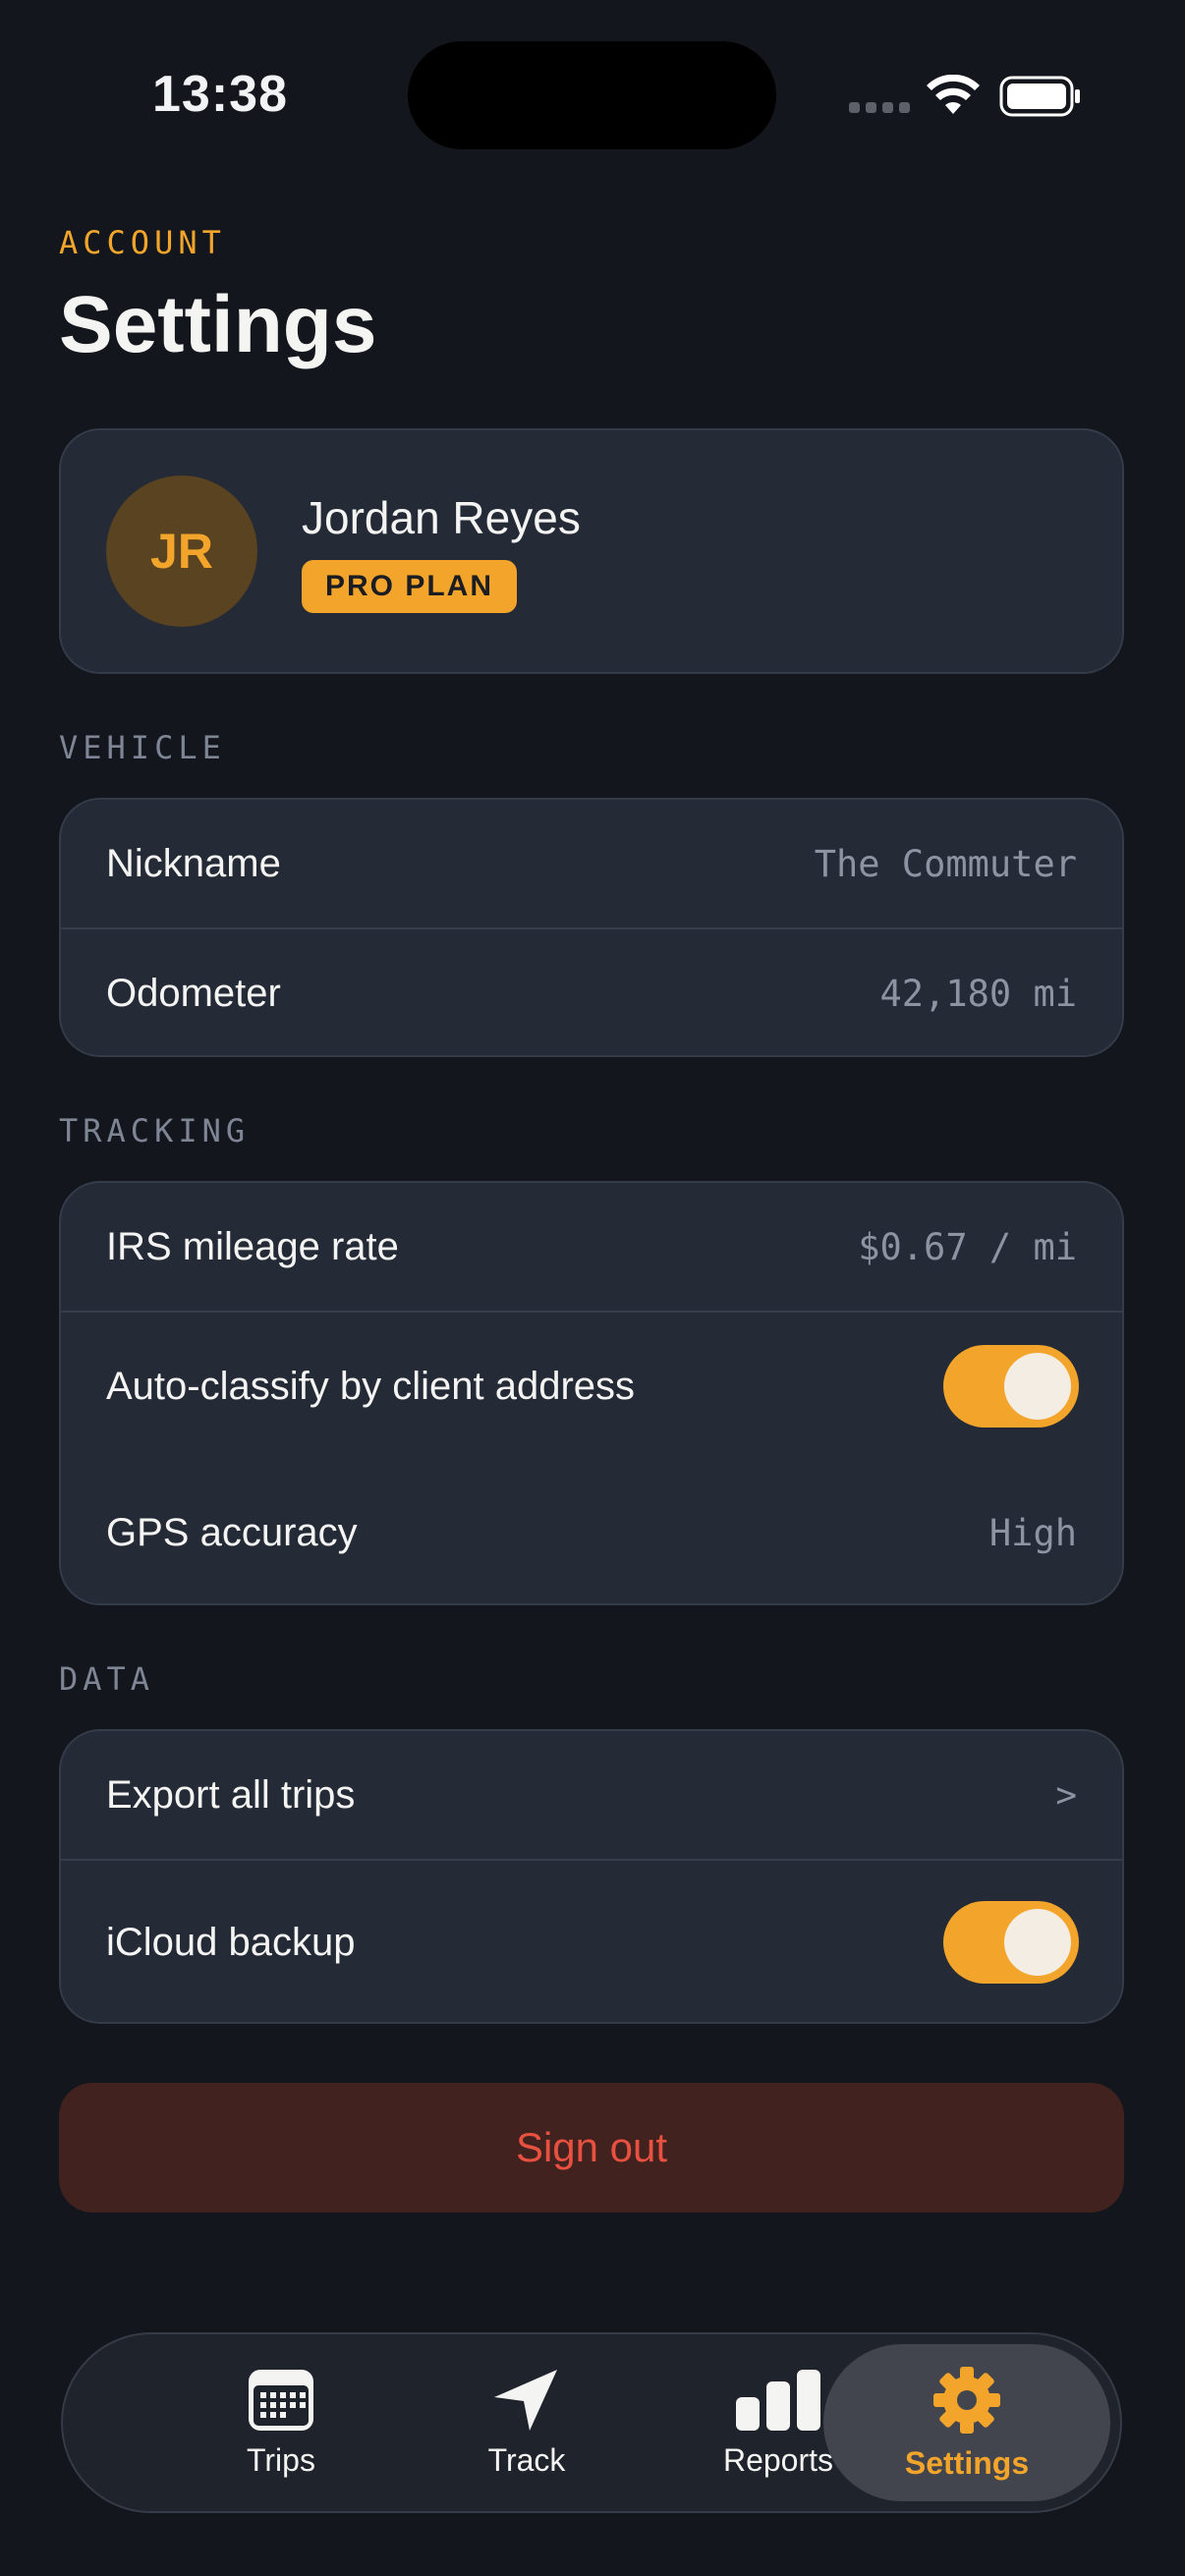  Describe the element at coordinates (592, 1531) in the screenshot. I see `gps-accuracy-row: GPS accuracy High` at that location.